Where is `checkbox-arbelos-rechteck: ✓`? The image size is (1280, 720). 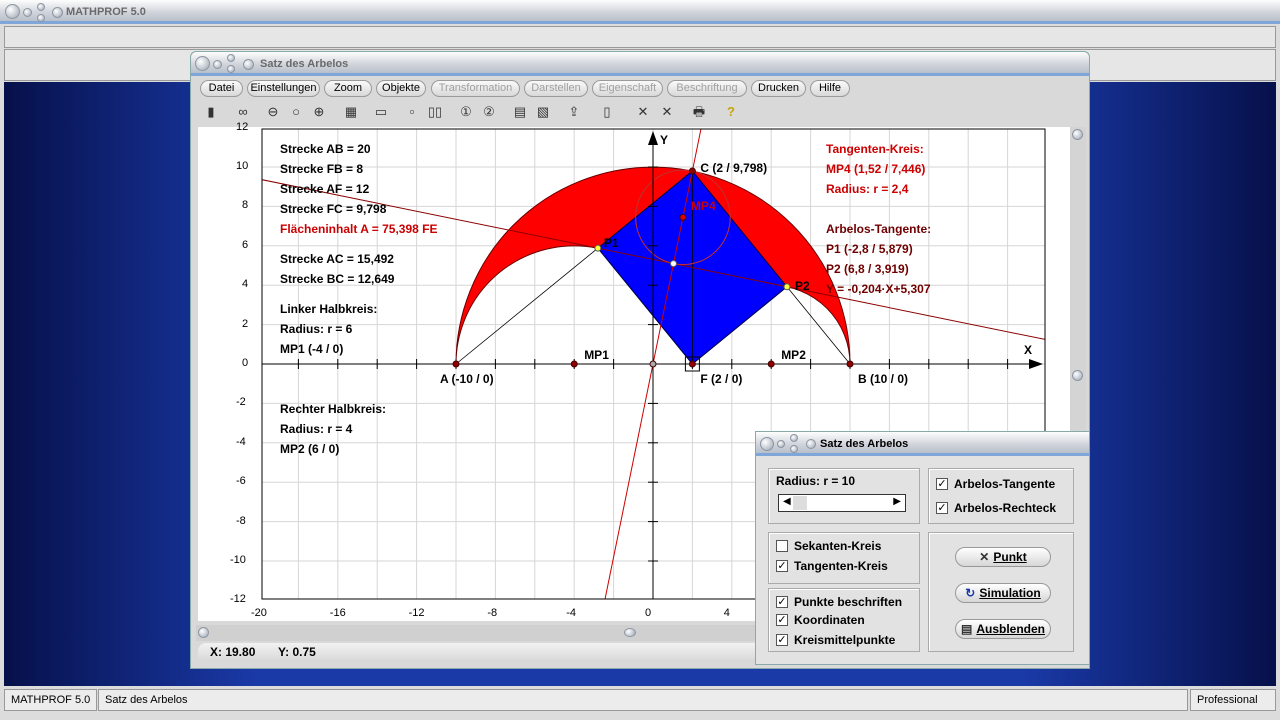
checkbox-arbelos-rechteck: ✓ is located at coordinates (942, 508).